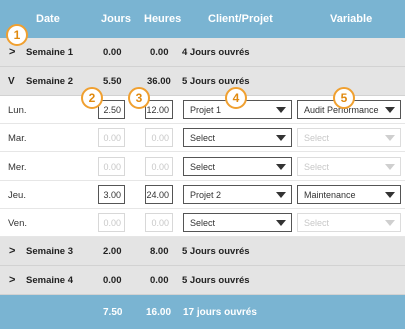 This screenshot has height=329, width=405. What do you see at coordinates (216, 52) in the screenshot?
I see `week-jours-ouvres: 4 Jours ouvrés` at bounding box center [216, 52].